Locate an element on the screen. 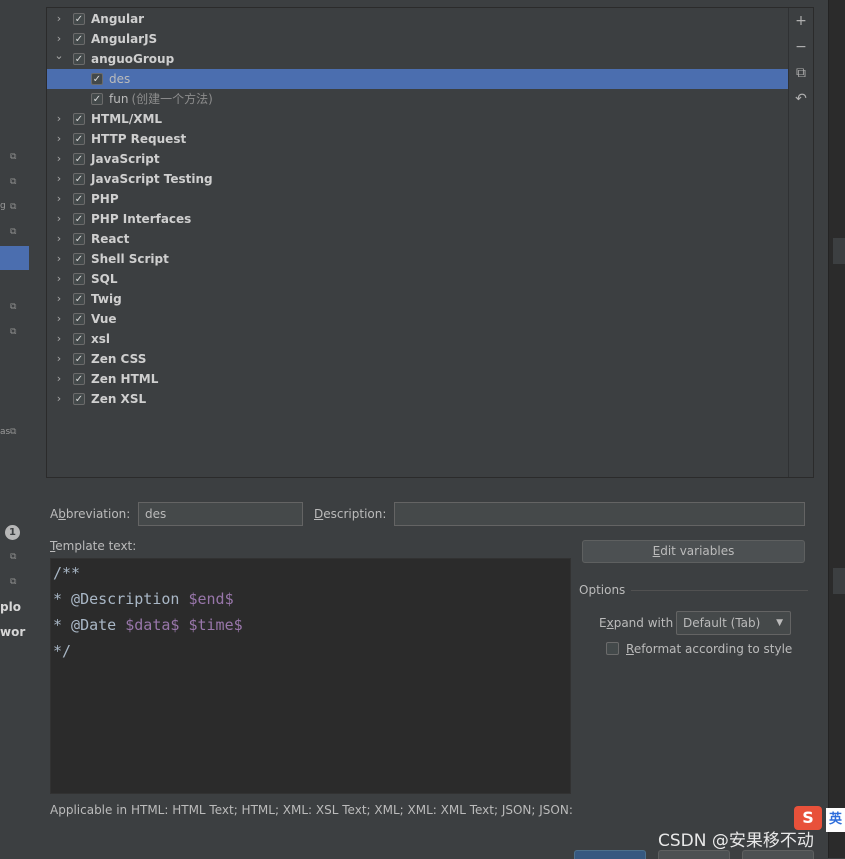 The height and width of the screenshot is (859, 845). description-input is located at coordinates (599, 514).